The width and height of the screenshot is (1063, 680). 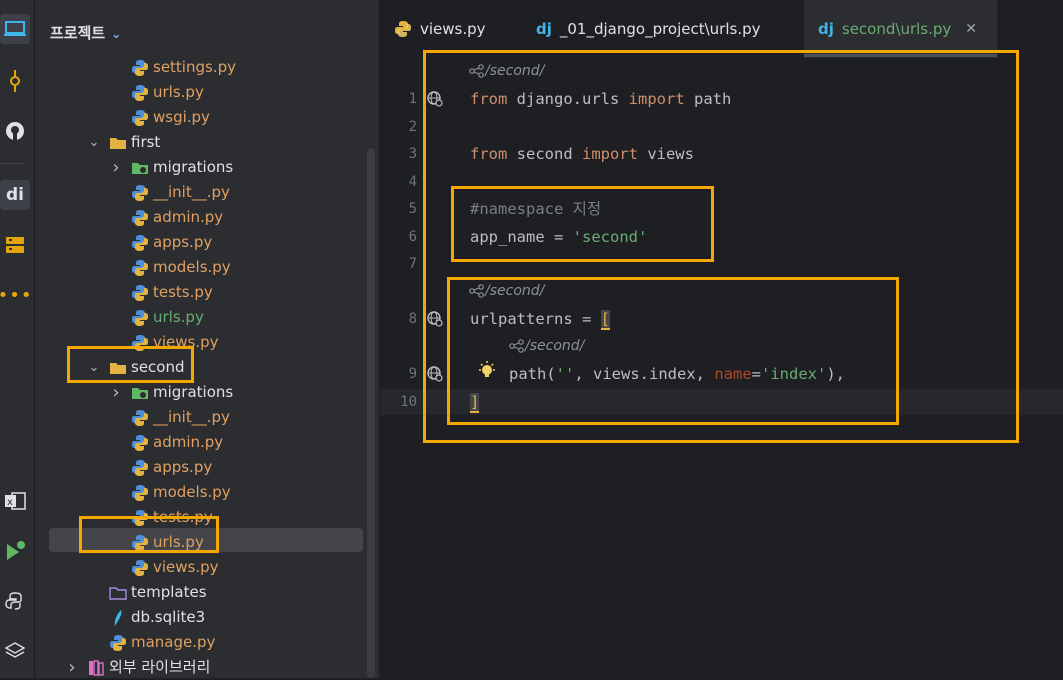 I want to click on close-icon: ✕, so click(x=971, y=29).